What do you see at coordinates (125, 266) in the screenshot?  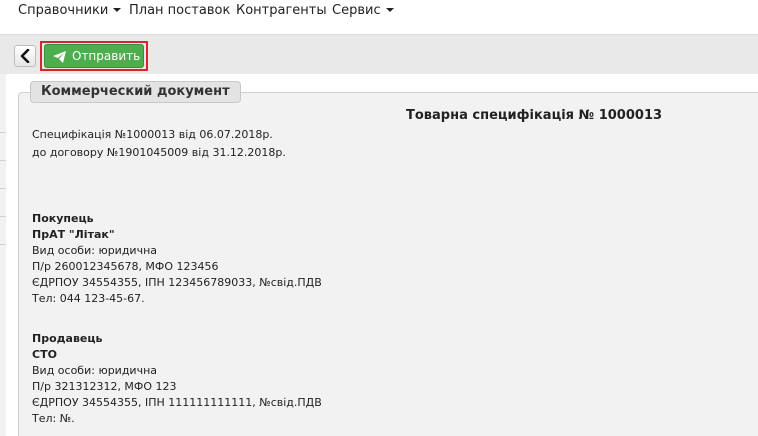 I see `buyer-account: П/р 260012345678, МФО 123456` at bounding box center [125, 266].